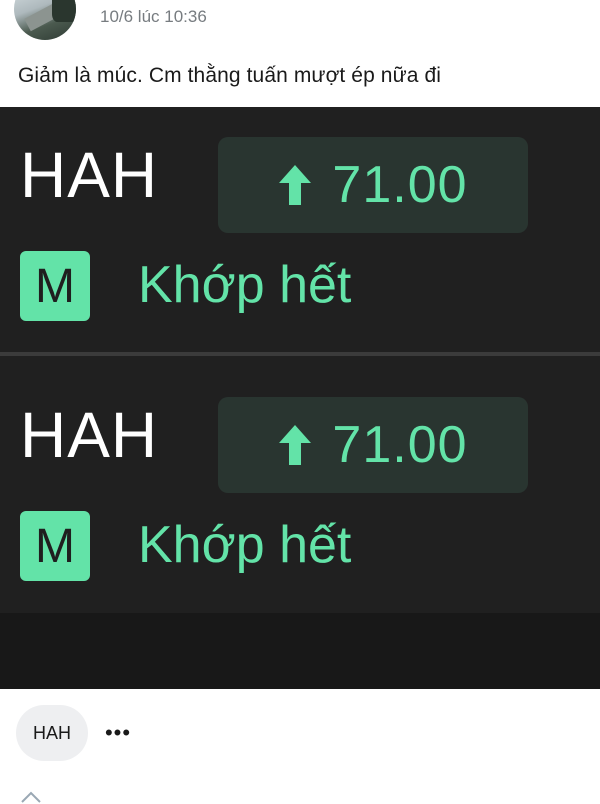  I want to click on screenshot-bottom-bar, so click(300, 651).